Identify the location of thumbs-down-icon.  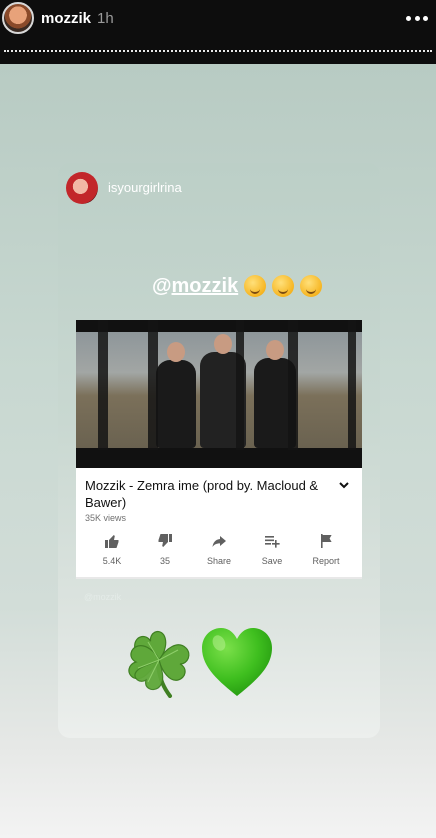
(165, 540).